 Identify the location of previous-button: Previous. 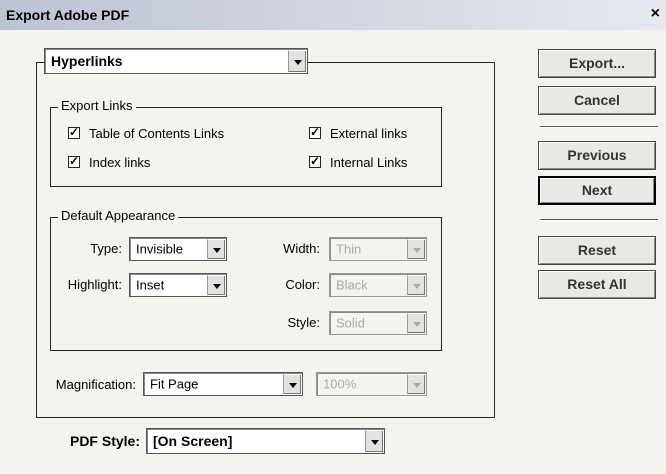
(597, 155).